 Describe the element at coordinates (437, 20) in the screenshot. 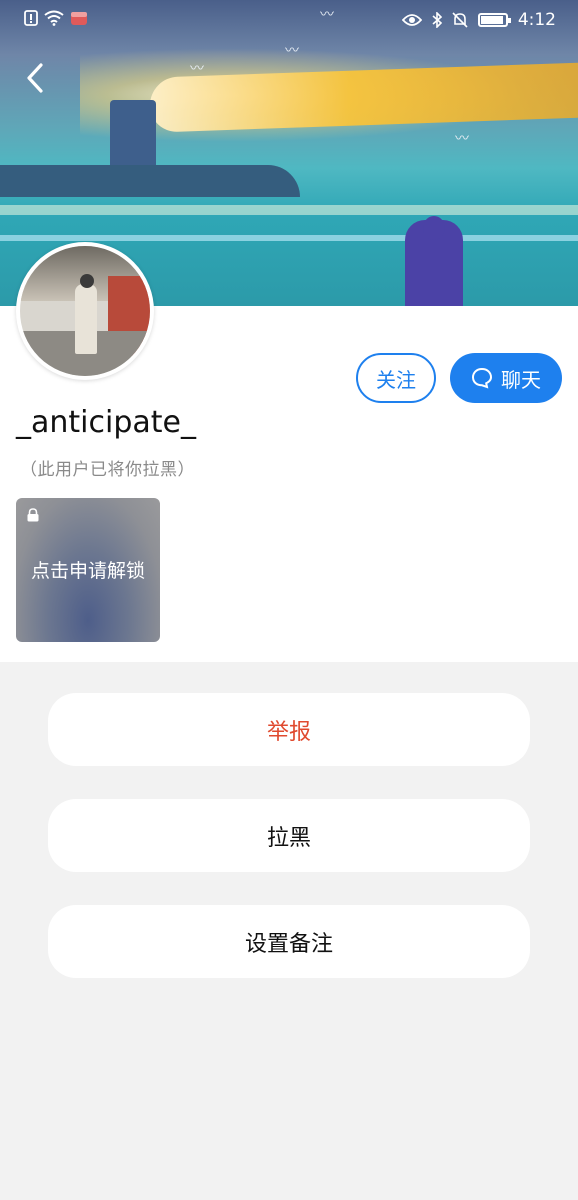

I see `bluetooth-icon` at that location.